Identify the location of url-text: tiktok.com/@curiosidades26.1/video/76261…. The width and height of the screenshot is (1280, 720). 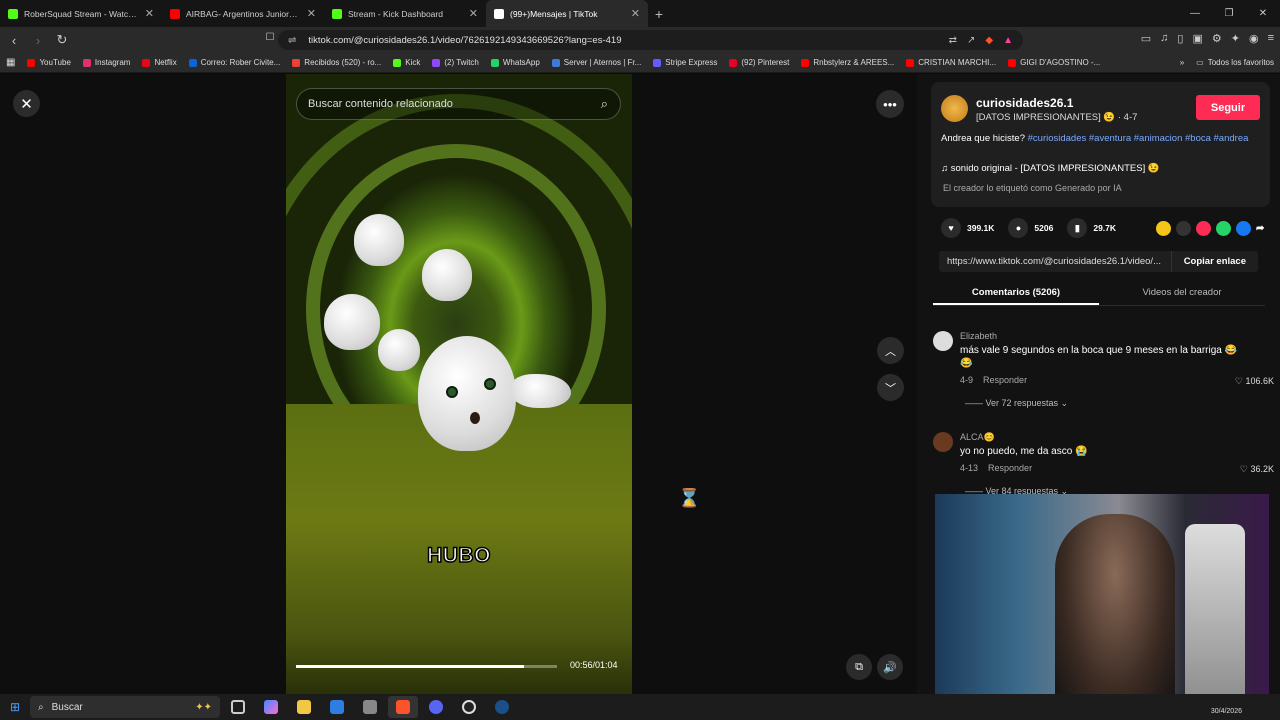
(464, 40).